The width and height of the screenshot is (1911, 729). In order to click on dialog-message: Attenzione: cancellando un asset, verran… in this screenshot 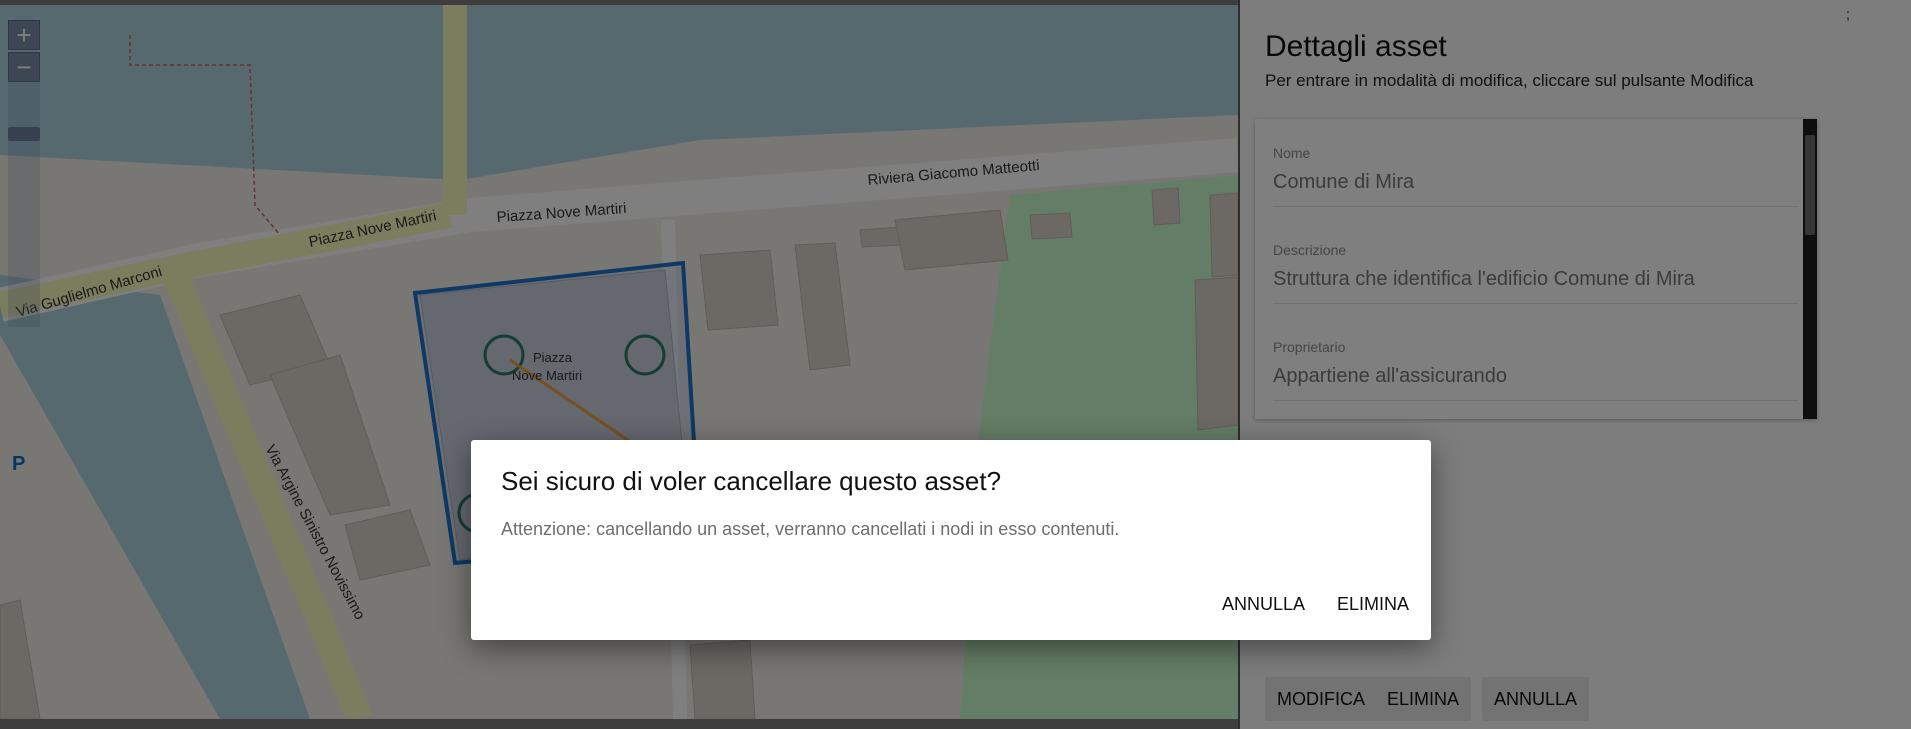, I will do `click(810, 529)`.